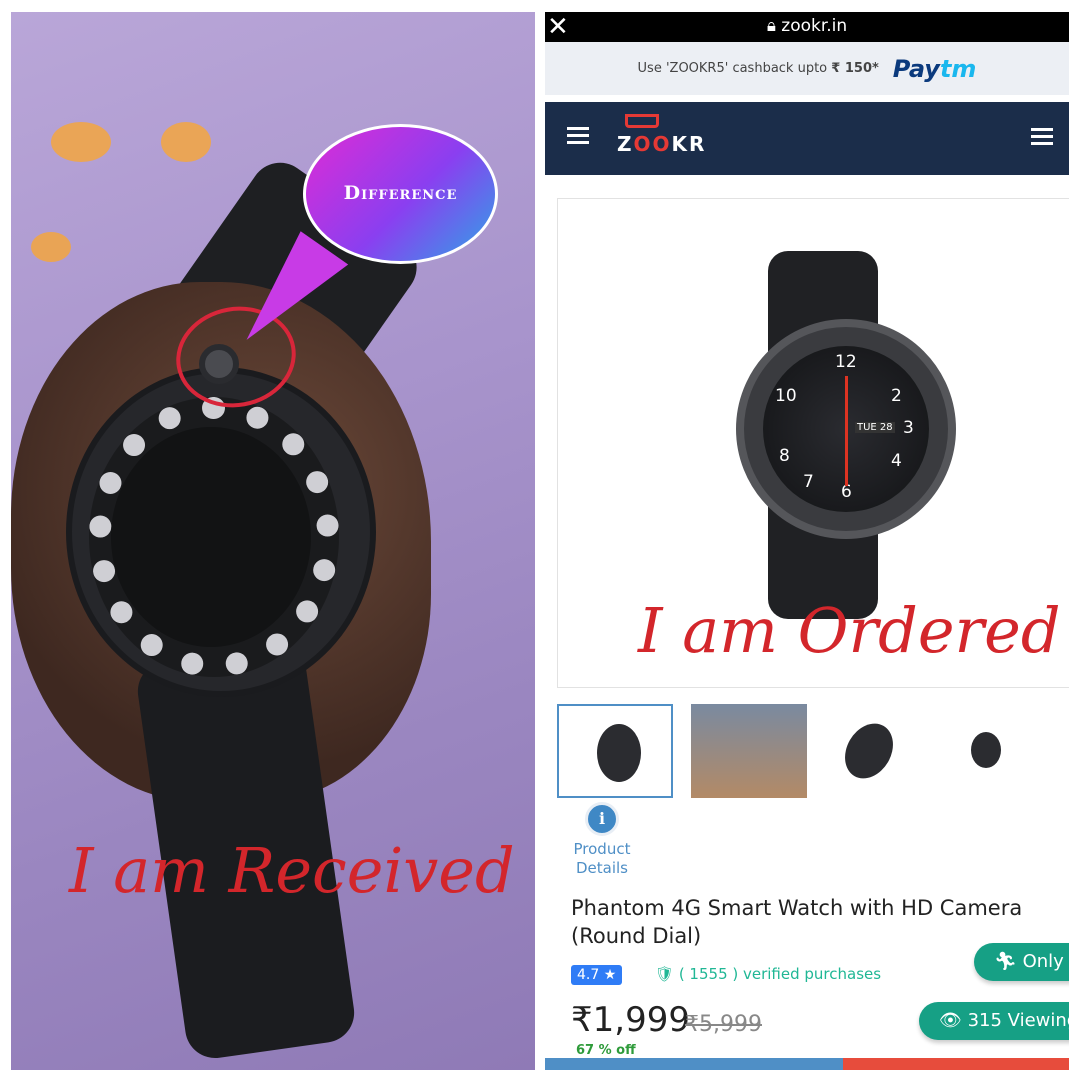 The height and width of the screenshot is (1079, 1079). What do you see at coordinates (774, 26) in the screenshot?
I see `lock-icon: 🔒︎` at bounding box center [774, 26].